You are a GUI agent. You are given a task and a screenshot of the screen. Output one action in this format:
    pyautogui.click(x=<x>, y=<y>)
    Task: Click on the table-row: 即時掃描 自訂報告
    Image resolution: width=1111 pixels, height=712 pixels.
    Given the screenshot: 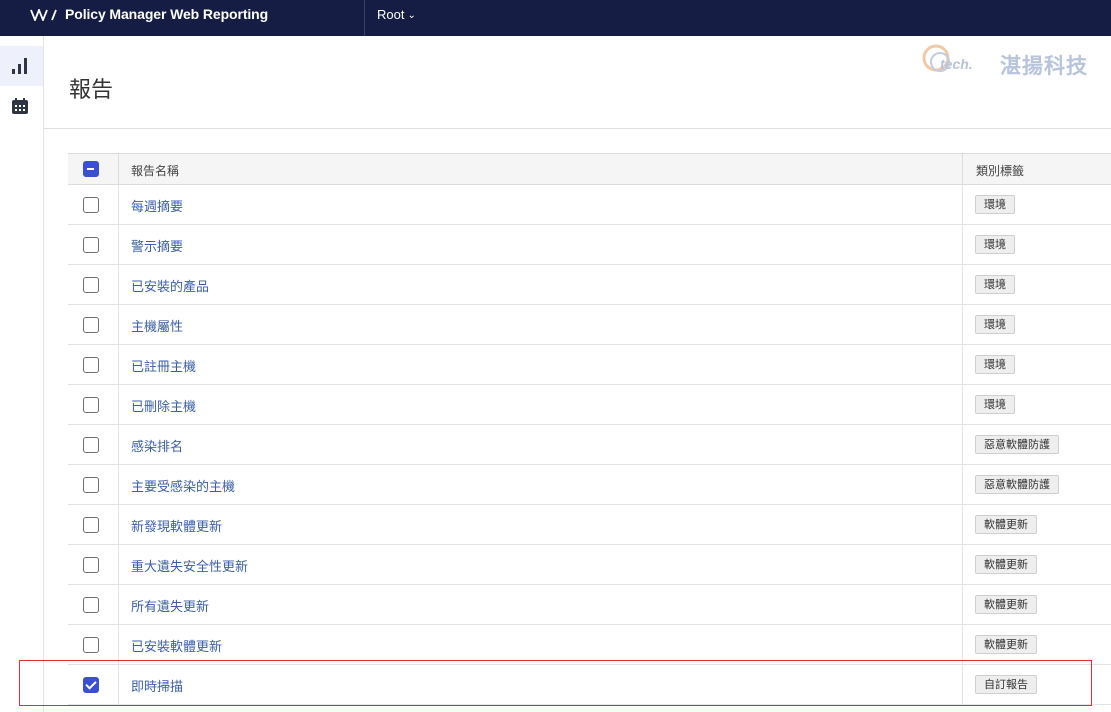 What is the action you would take?
    pyautogui.click(x=589, y=685)
    